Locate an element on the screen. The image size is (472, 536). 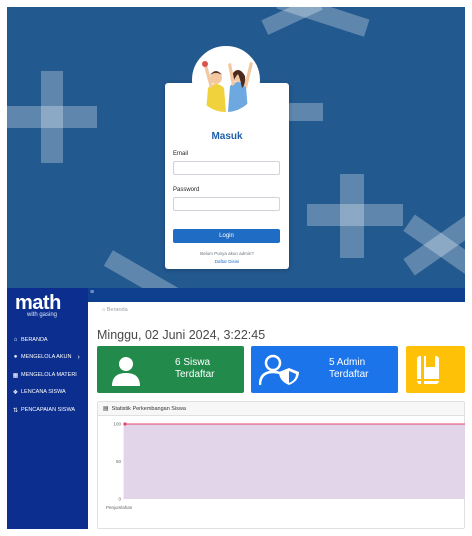
chart-area-series is located at coordinates (294, 461).